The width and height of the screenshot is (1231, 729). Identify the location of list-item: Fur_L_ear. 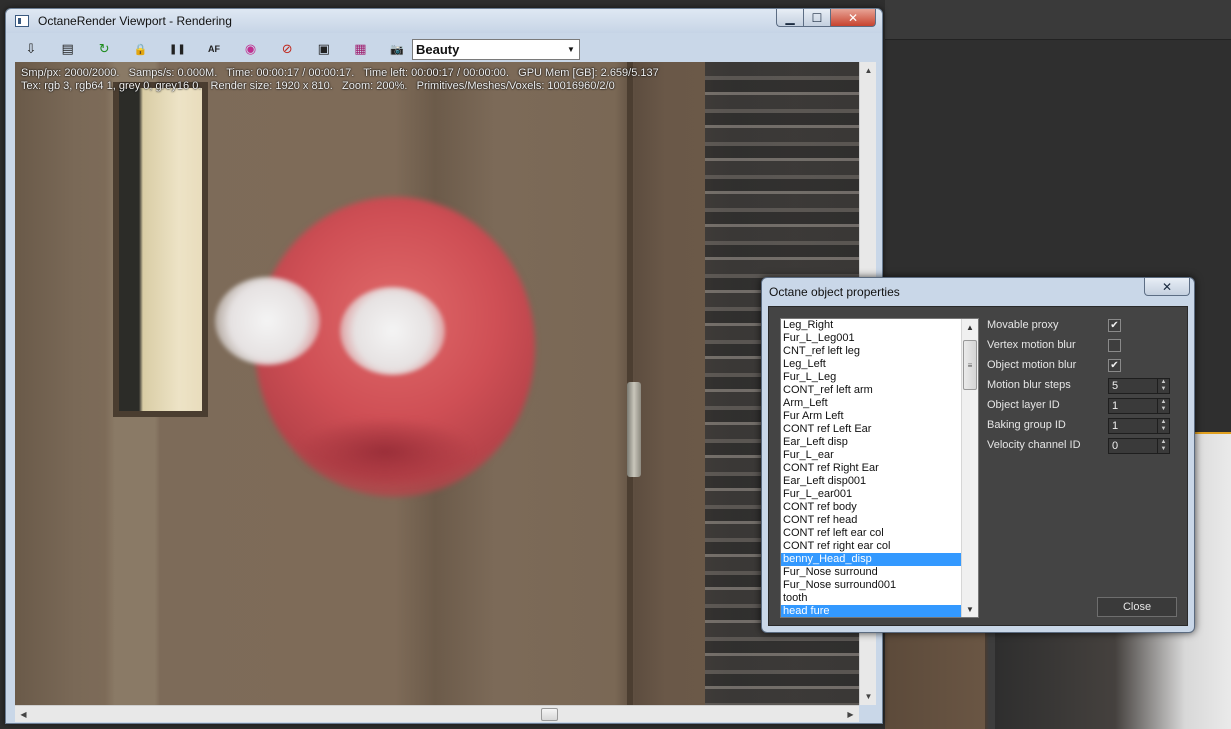
(871, 455).